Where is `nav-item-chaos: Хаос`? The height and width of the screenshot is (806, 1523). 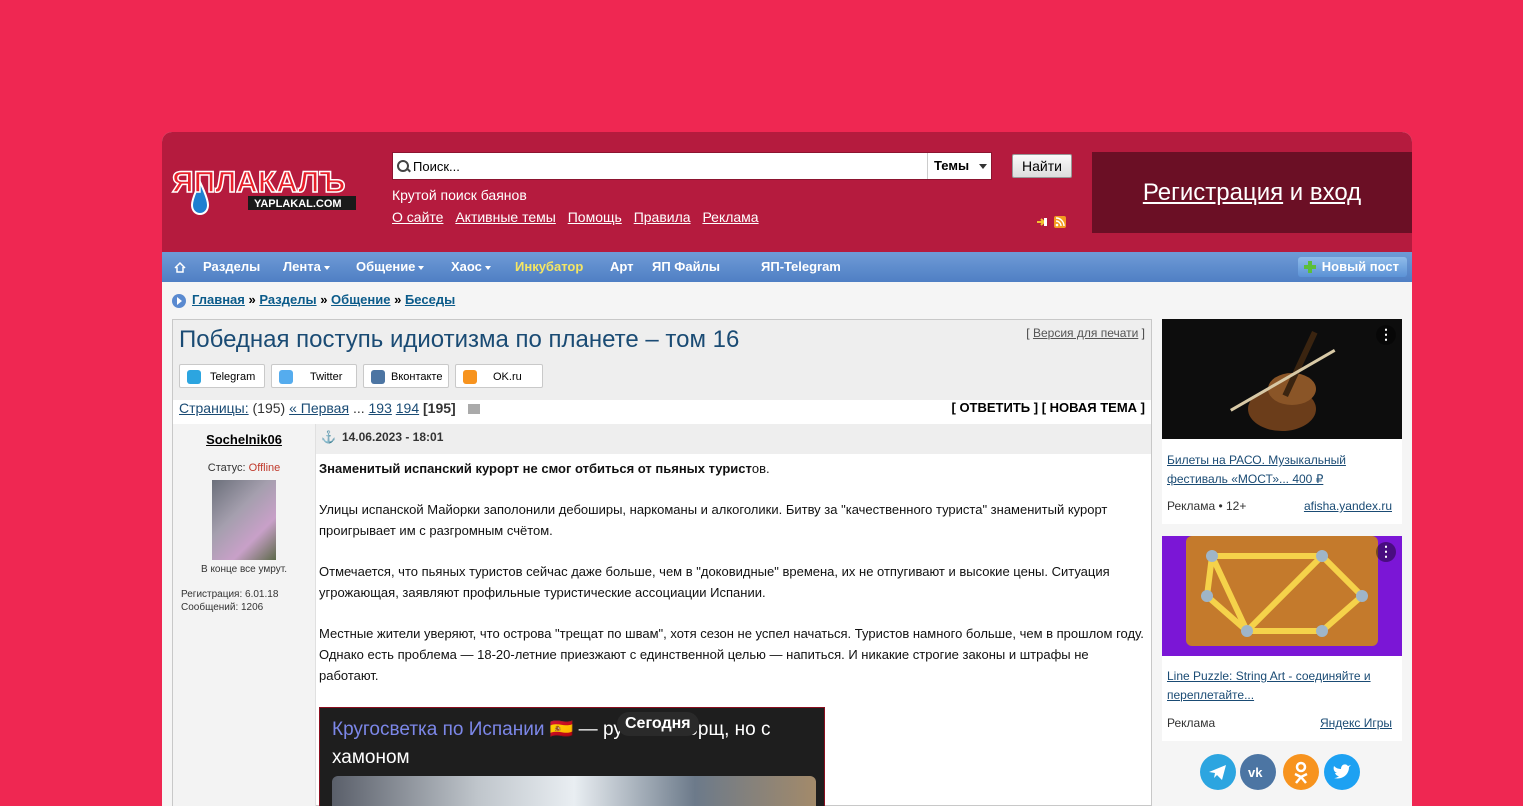 nav-item-chaos: Хаос is located at coordinates (471, 267).